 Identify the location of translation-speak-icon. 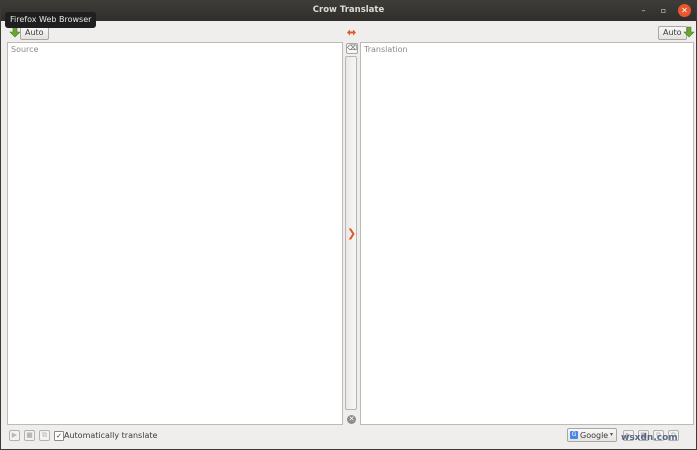
(689, 32).